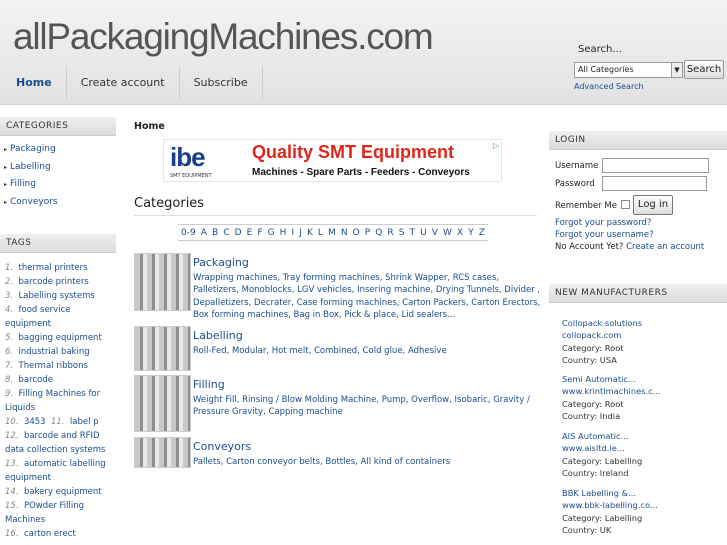 This screenshot has width=727, height=545. What do you see at coordinates (259, 233) in the screenshot?
I see `alpha-link: F` at bounding box center [259, 233].